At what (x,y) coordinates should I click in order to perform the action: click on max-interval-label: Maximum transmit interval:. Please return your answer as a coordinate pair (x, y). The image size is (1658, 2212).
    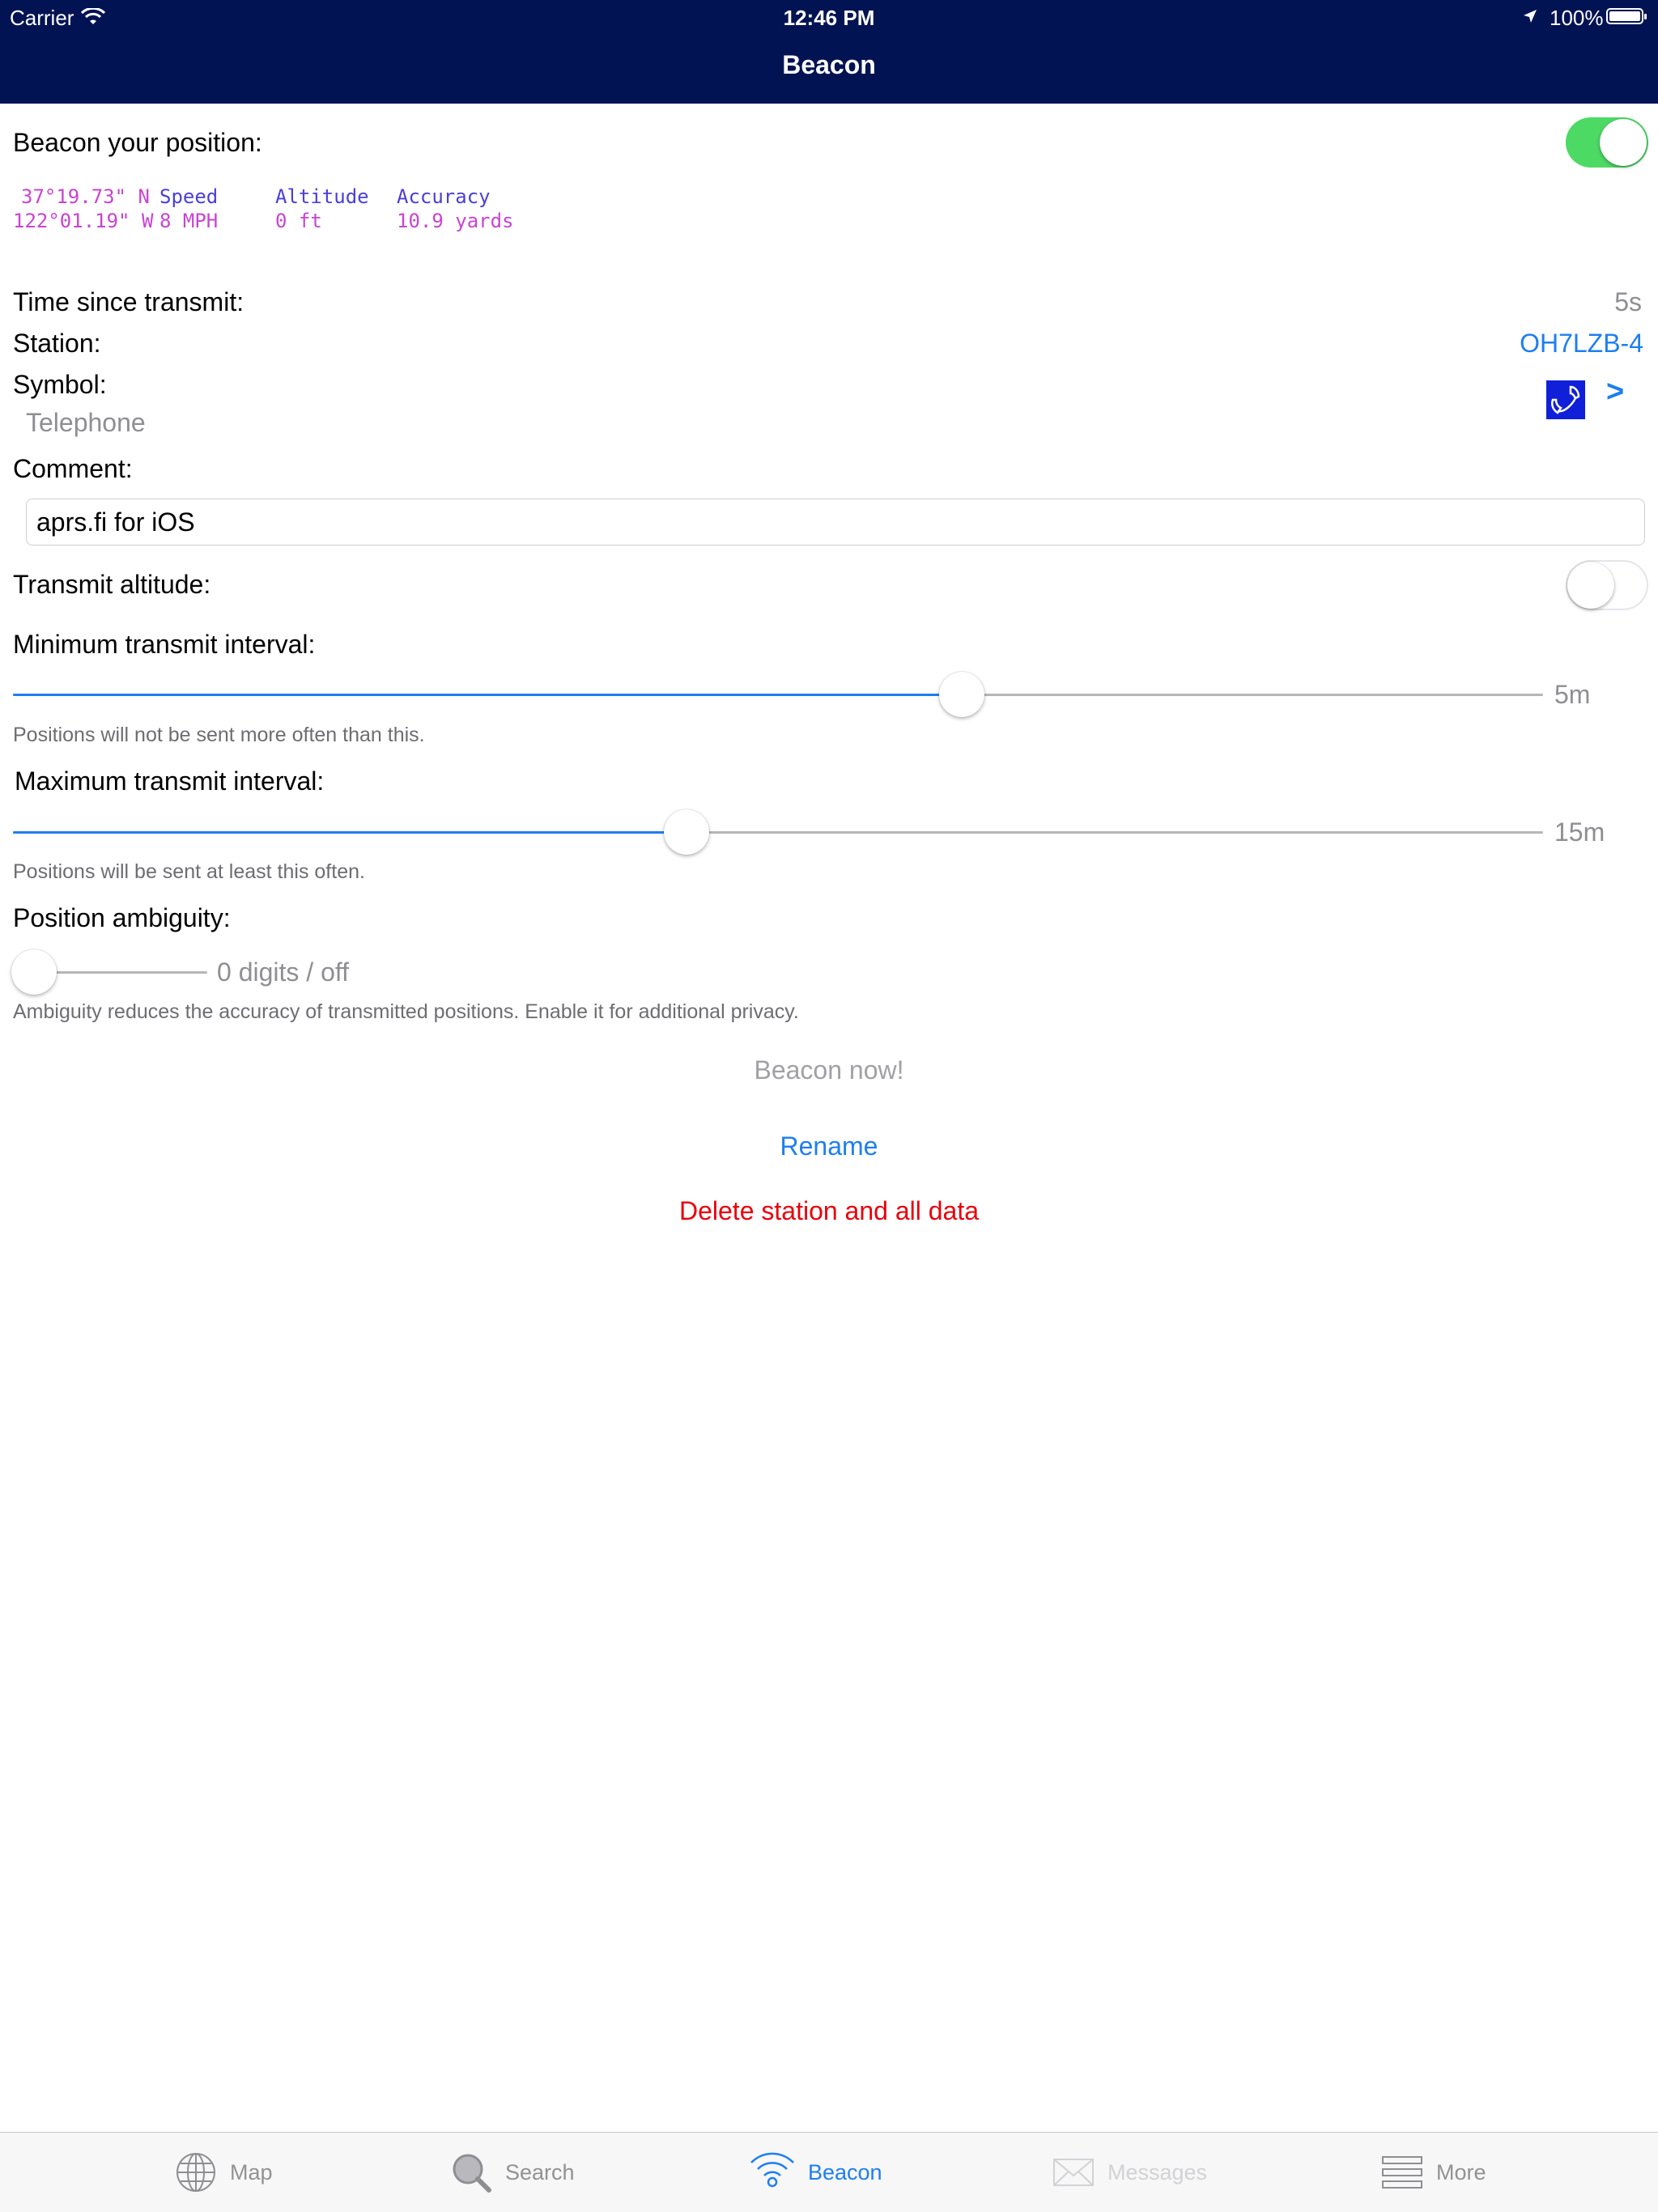
    Looking at the image, I should click on (170, 781).